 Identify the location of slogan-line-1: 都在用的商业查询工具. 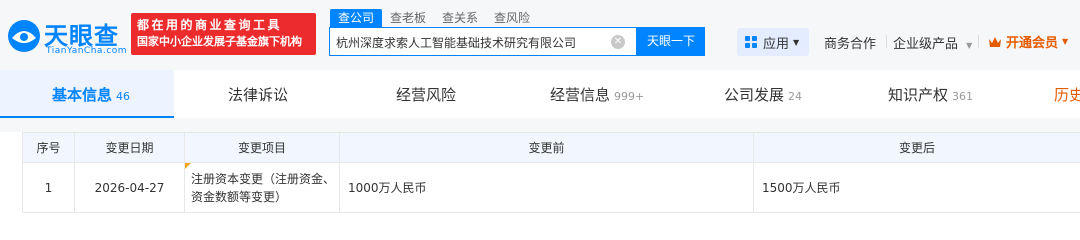
(210, 25).